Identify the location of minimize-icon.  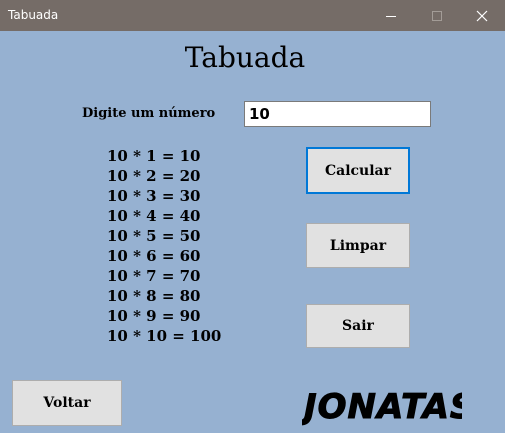
(391, 16).